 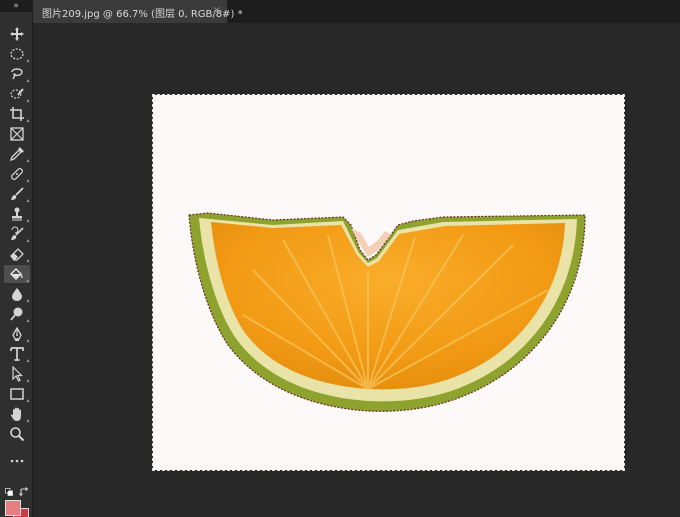 What do you see at coordinates (16, 17) in the screenshot?
I see `toolbar-grip` at bounding box center [16, 17].